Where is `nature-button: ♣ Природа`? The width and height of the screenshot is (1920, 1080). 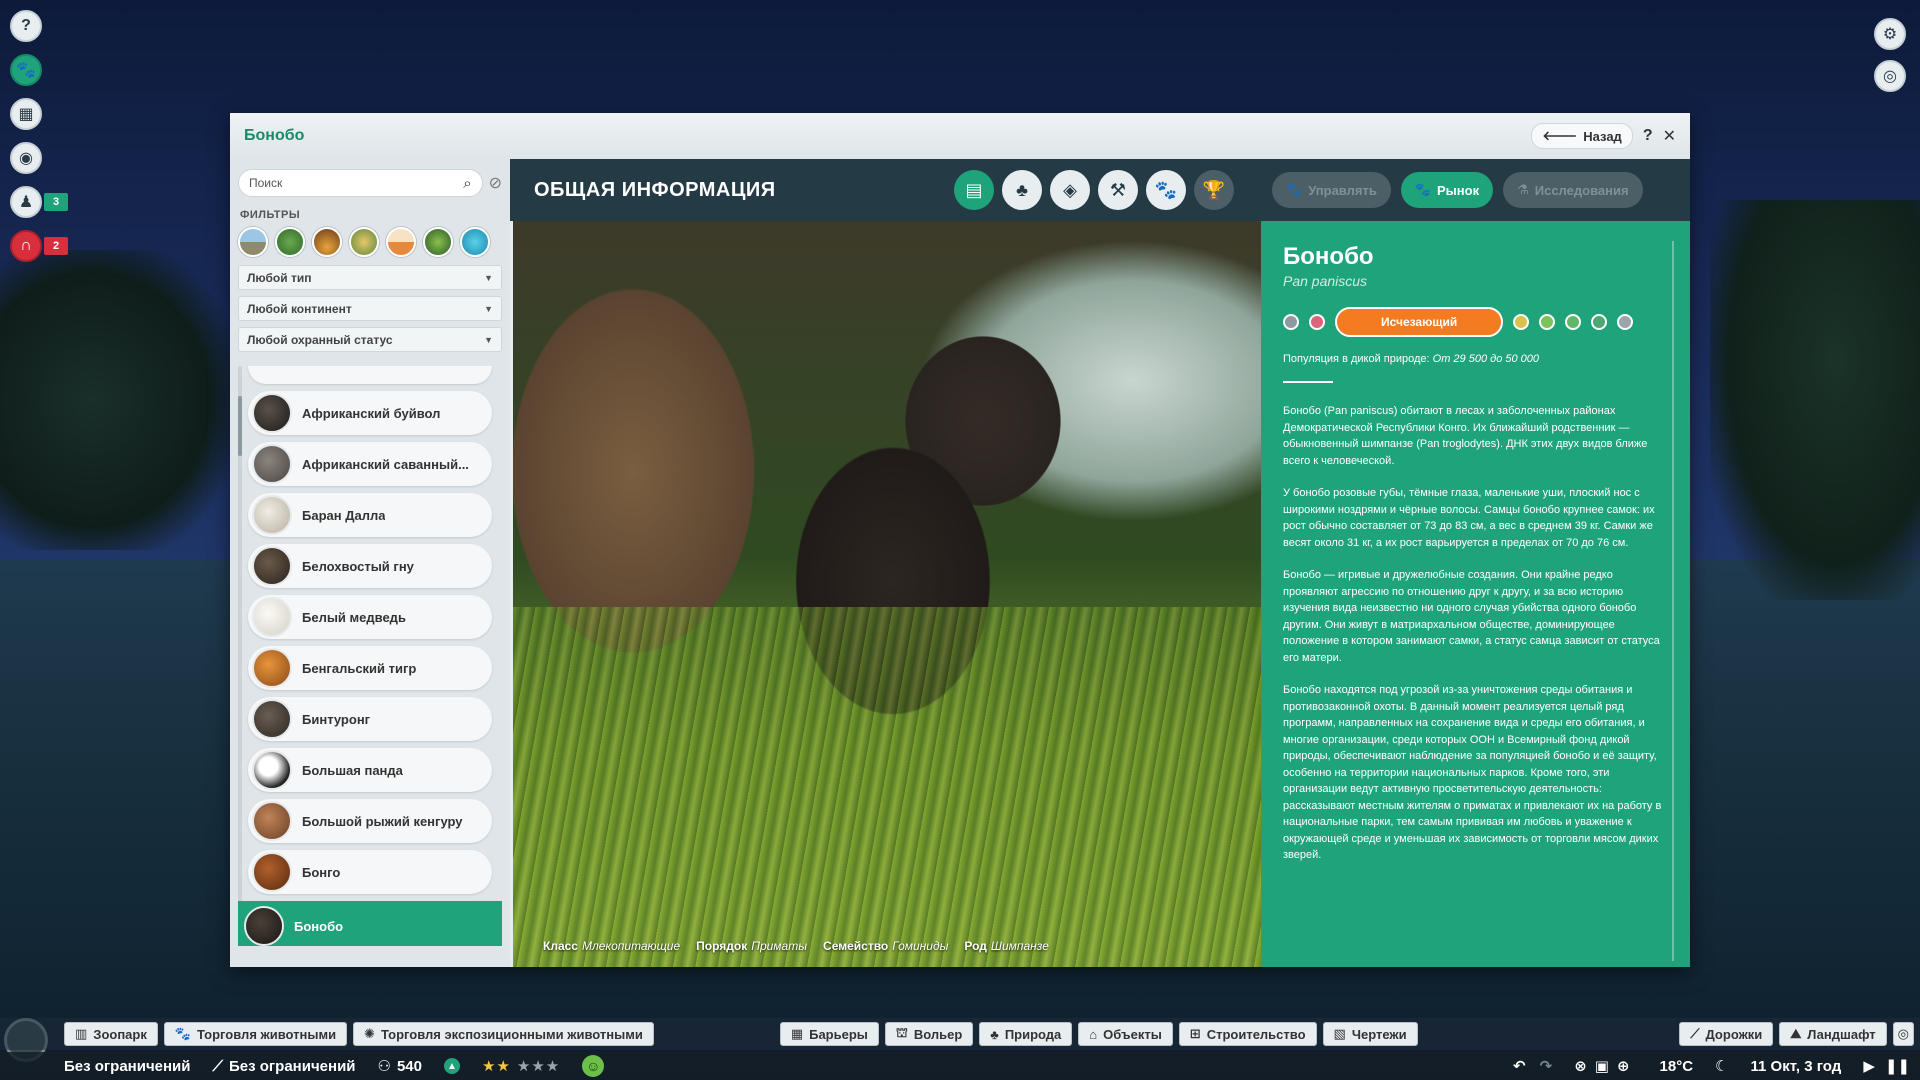
nature-button: ♣ Природа is located at coordinates (1026, 1034).